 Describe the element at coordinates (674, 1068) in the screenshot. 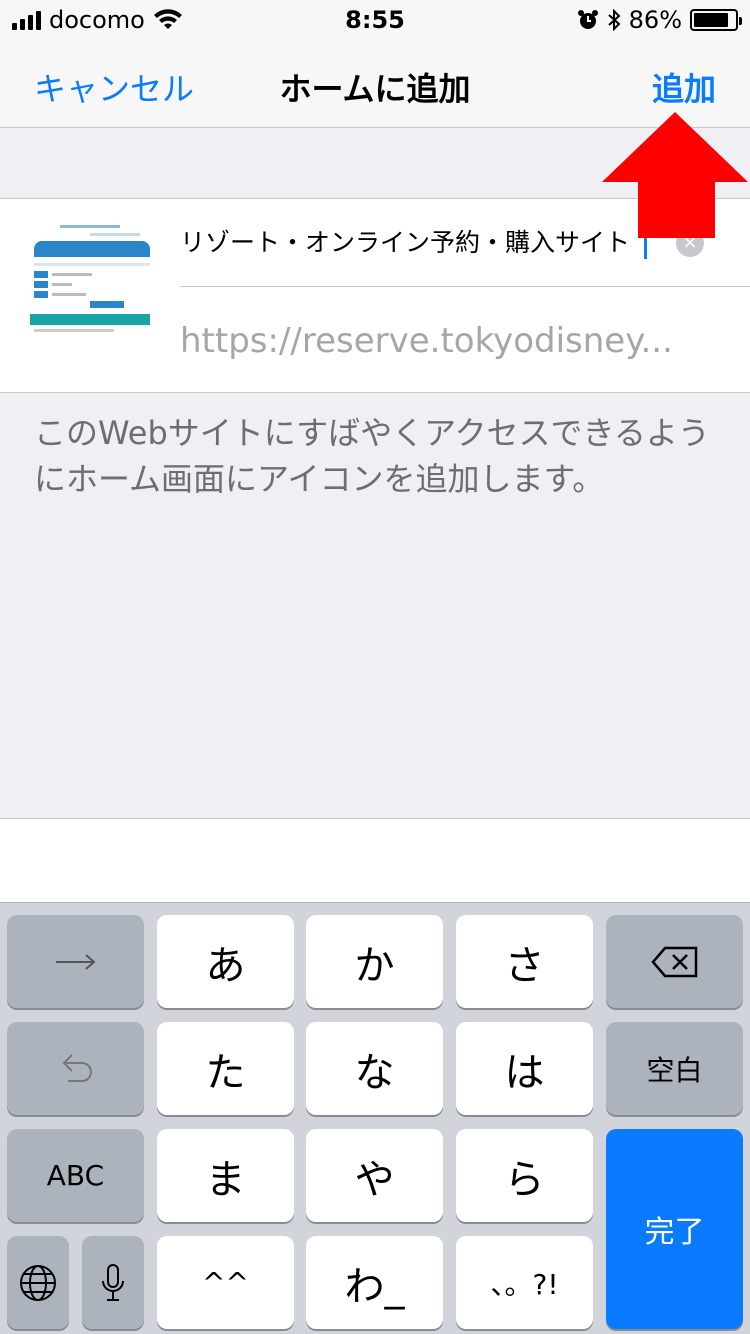

I see `space-key: 空白` at that location.